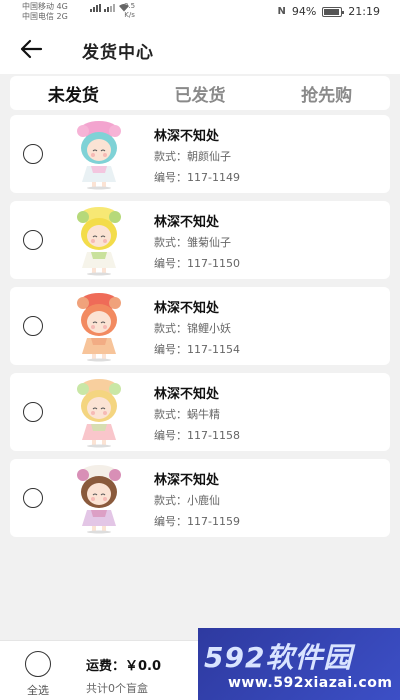 Image resolution: width=400 pixels, height=700 pixels. I want to click on tab-shipped: 已发货, so click(200, 93).